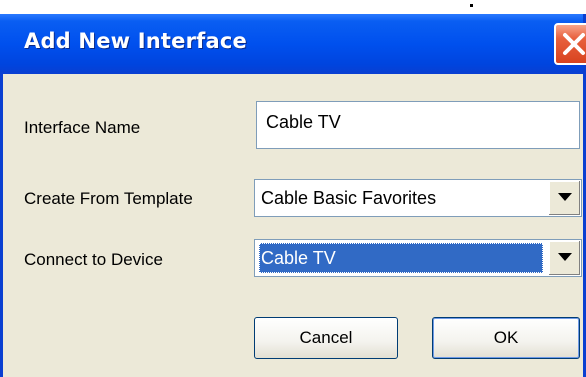  What do you see at coordinates (506, 338) in the screenshot?
I see `ok-button: OK` at bounding box center [506, 338].